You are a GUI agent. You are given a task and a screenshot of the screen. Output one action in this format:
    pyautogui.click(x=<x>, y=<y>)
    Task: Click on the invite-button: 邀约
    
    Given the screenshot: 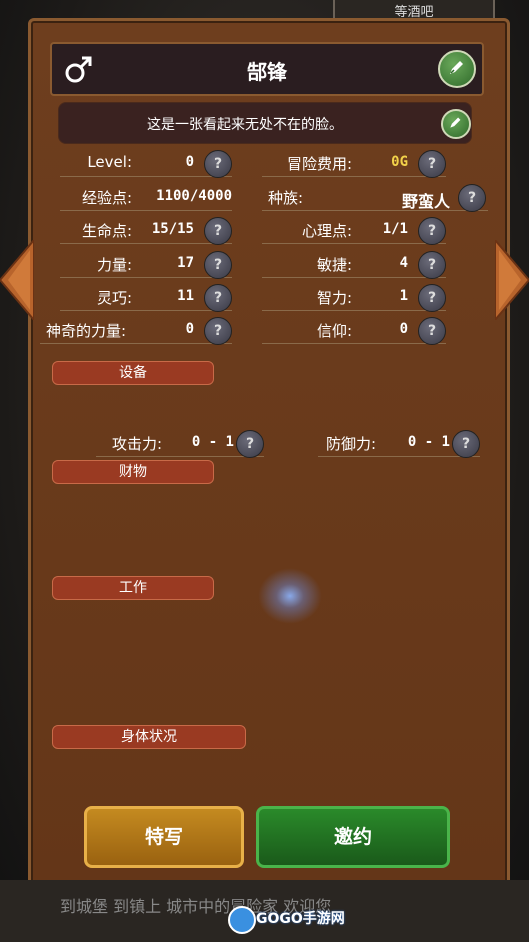 What is the action you would take?
    pyautogui.click(x=353, y=837)
    